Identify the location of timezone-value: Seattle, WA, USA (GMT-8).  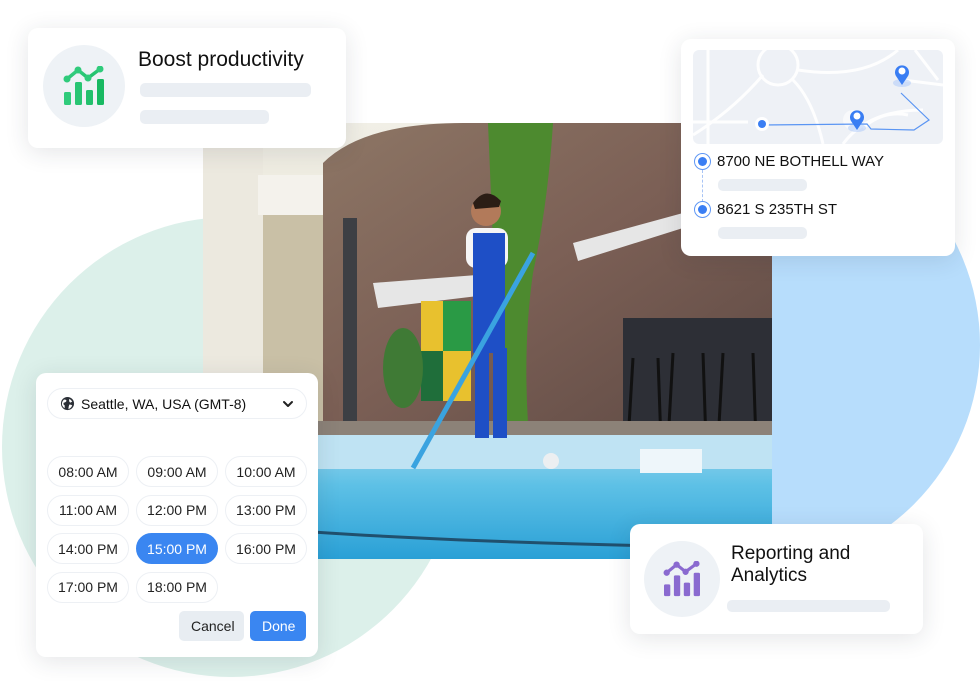
(164, 403).